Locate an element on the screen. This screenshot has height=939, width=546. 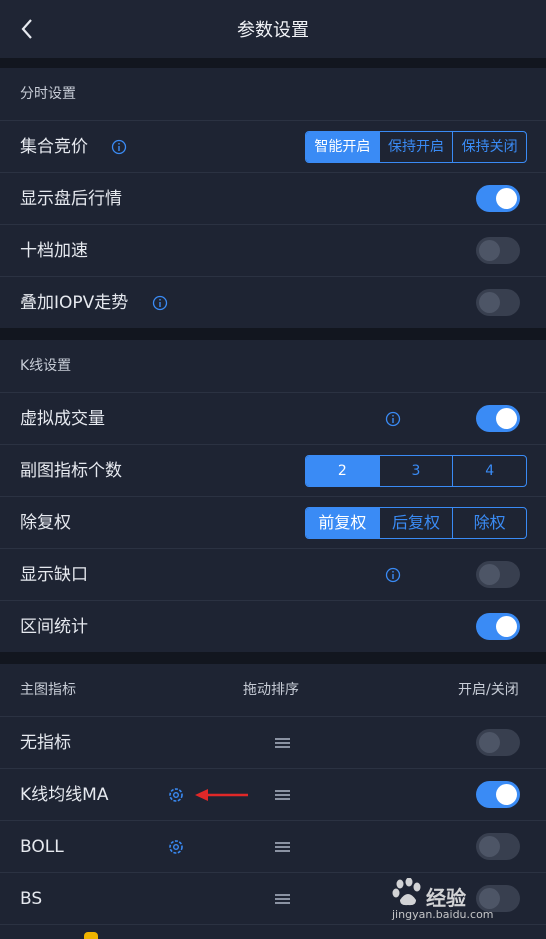
shidang-toggle is located at coordinates (498, 250).